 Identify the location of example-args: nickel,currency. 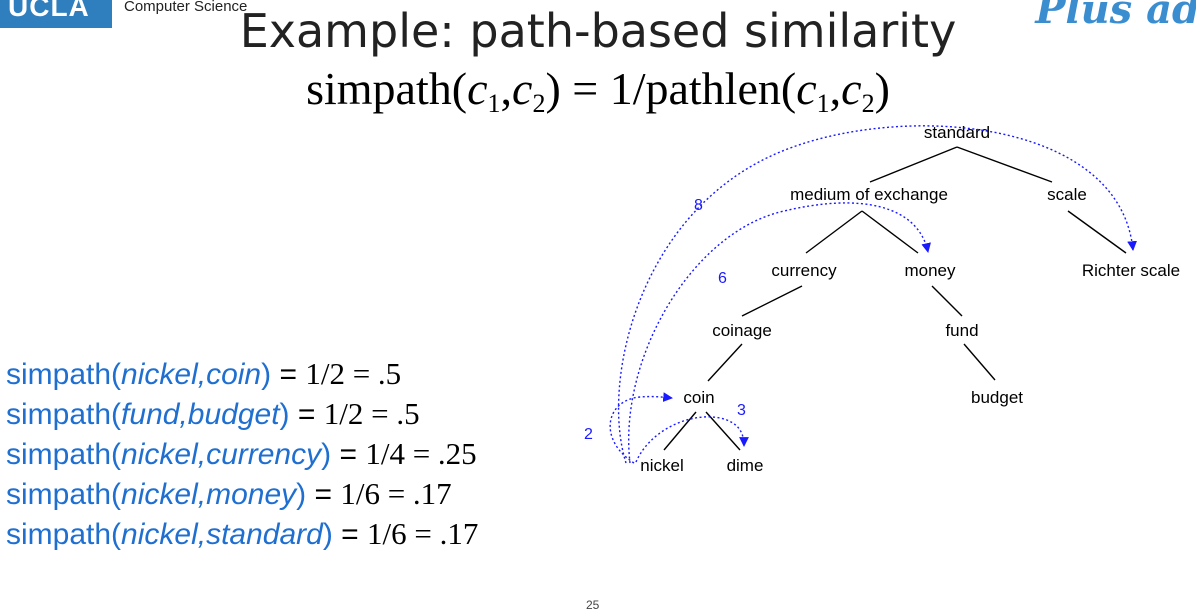
(221, 454).